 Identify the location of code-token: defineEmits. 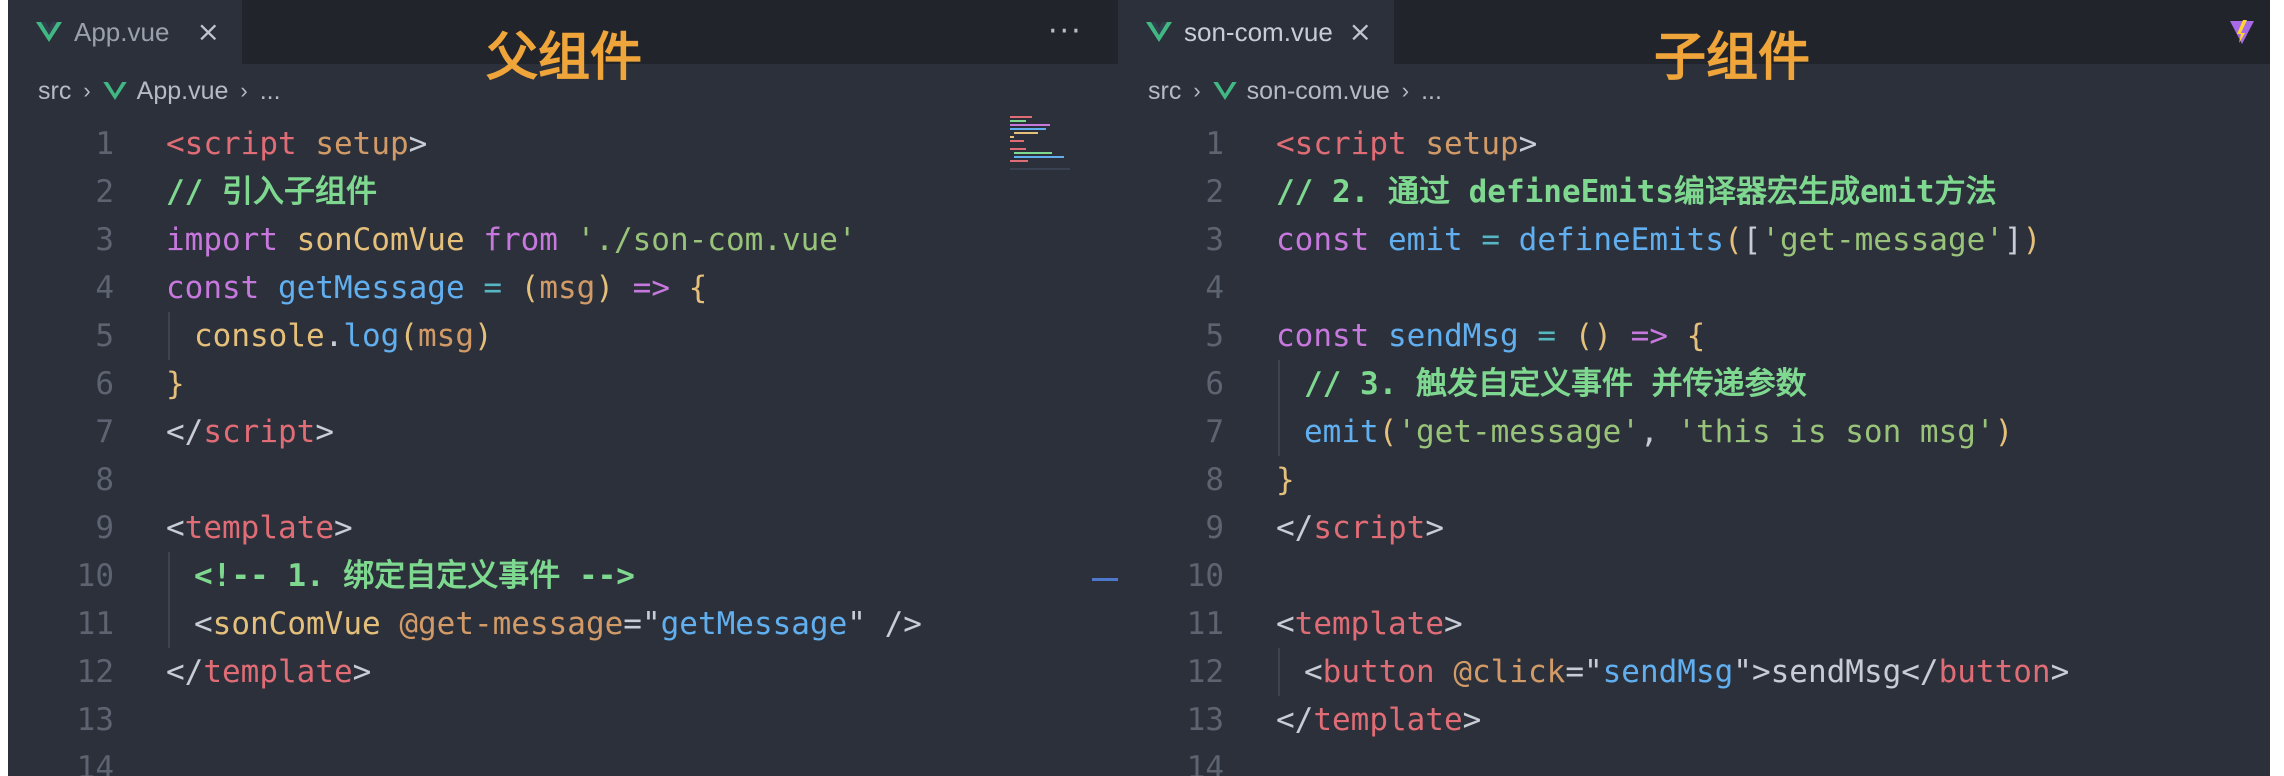
(1621, 240).